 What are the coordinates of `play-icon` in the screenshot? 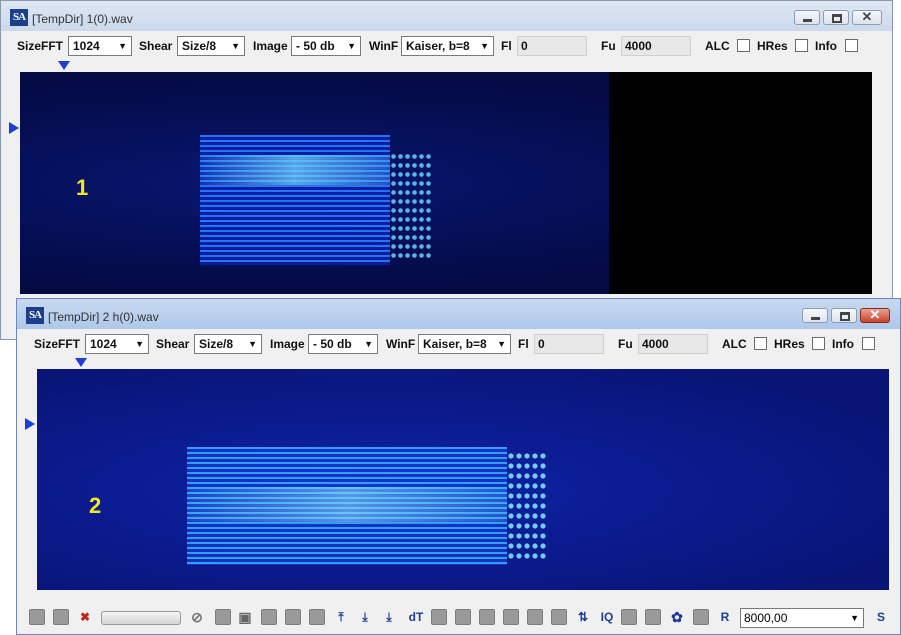 It's located at (61, 617).